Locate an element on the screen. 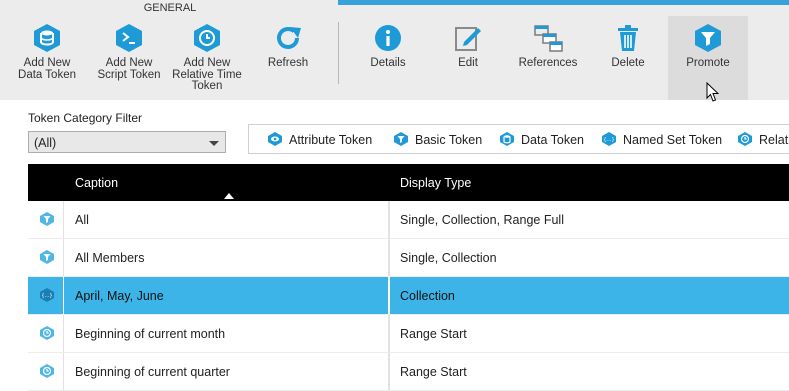 Image resolution: width=789 pixels, height=391 pixels. token-category-filter-select: (All) is located at coordinates (127, 142).